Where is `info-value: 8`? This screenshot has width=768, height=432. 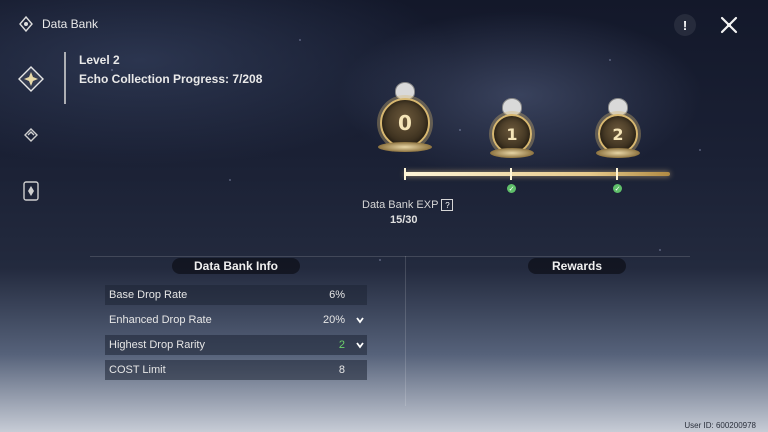
info-value: 8 is located at coordinates (341, 370).